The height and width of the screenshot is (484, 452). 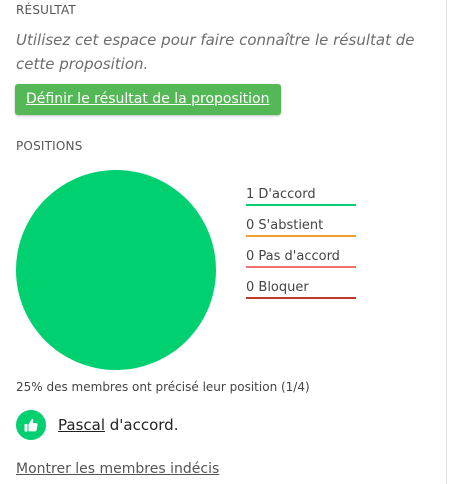 I want to click on legend-item-block: 0 Bloquer, so click(x=301, y=294).